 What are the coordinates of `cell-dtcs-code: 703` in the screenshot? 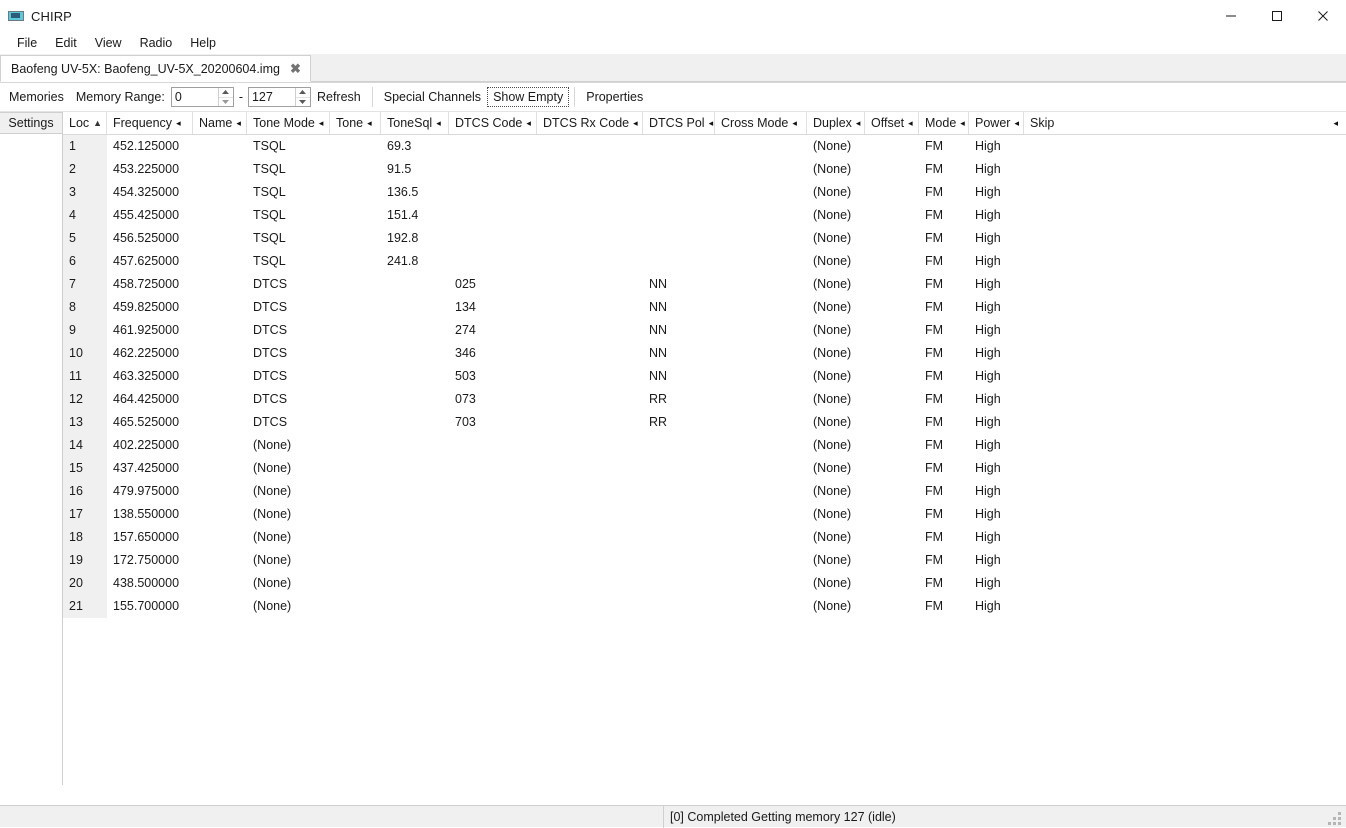 It's located at (493, 422).